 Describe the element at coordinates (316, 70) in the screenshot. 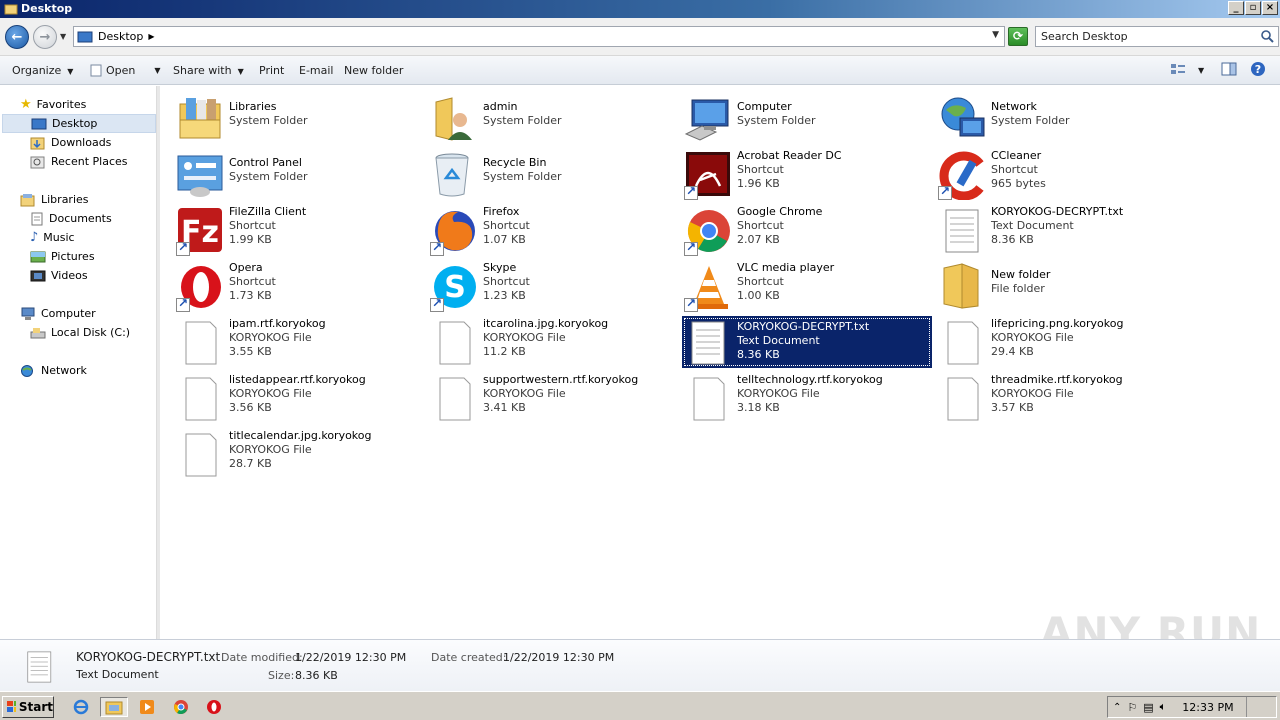

I see `email-button: E-mail` at that location.